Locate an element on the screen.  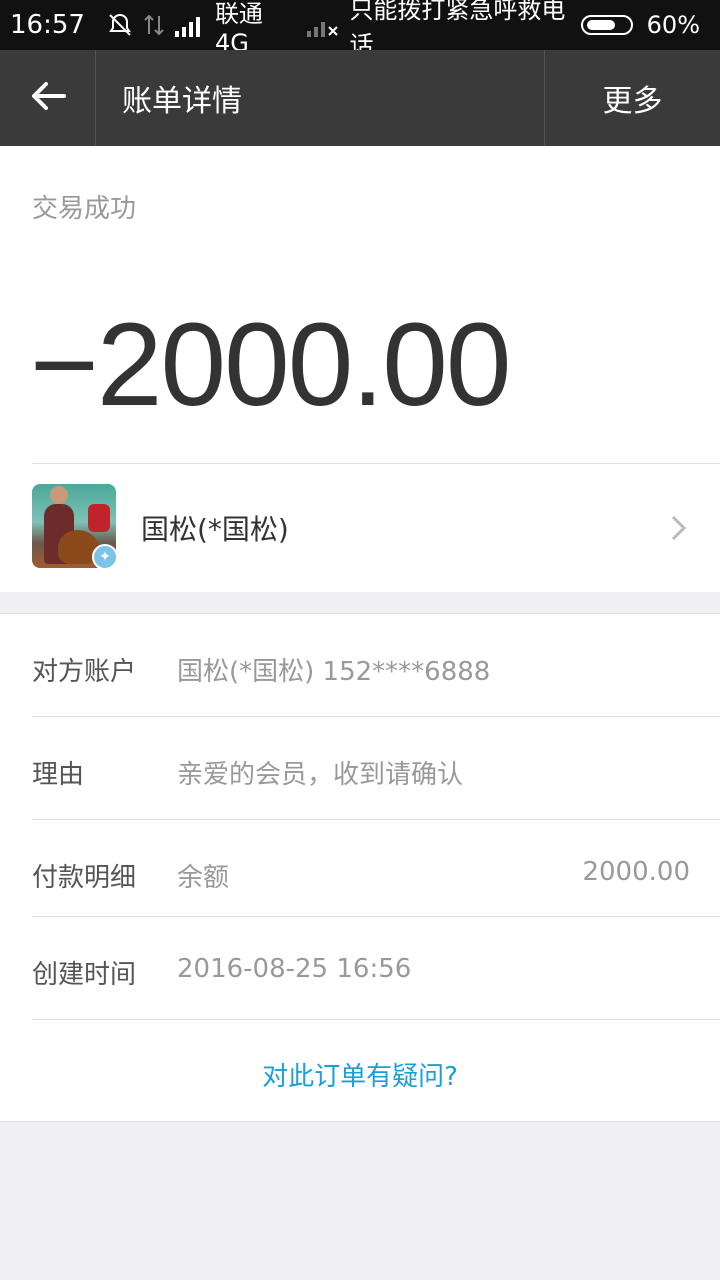
transaction-amount: −2000.00 is located at coordinates (270, 365).